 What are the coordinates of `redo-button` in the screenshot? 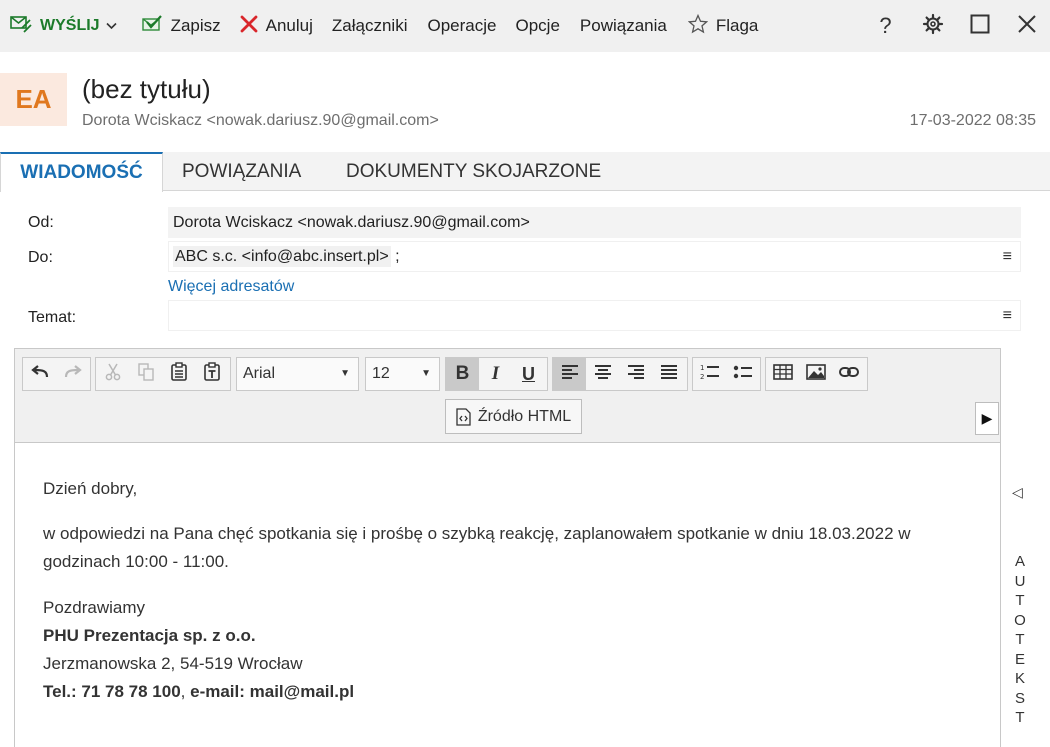 It's located at (72, 374).